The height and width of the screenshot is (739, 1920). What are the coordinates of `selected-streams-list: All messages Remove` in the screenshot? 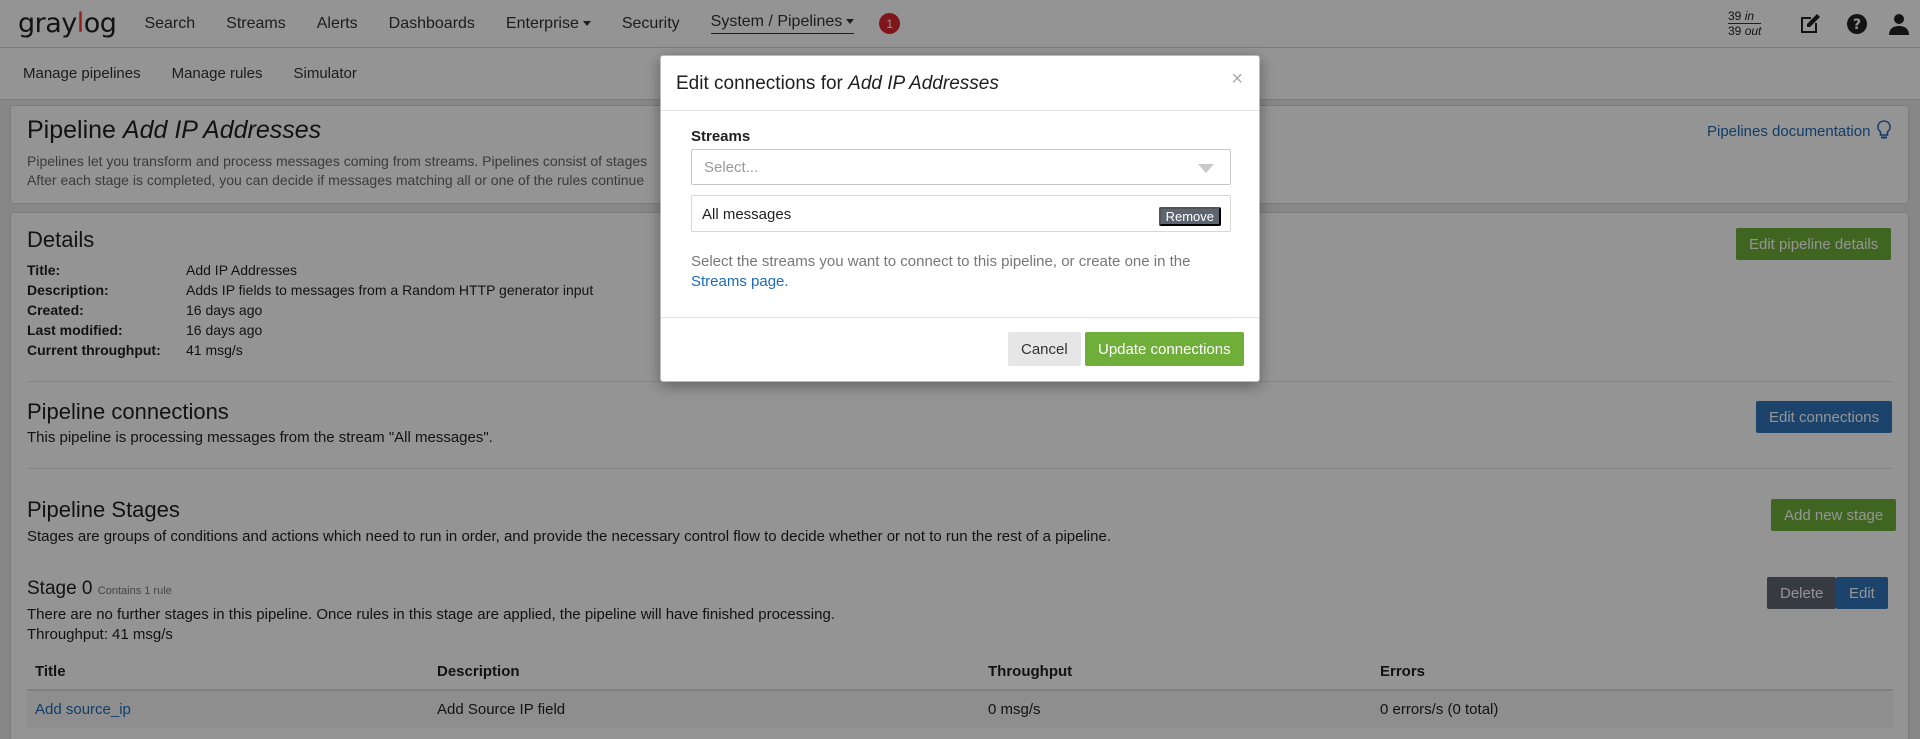 It's located at (961, 213).